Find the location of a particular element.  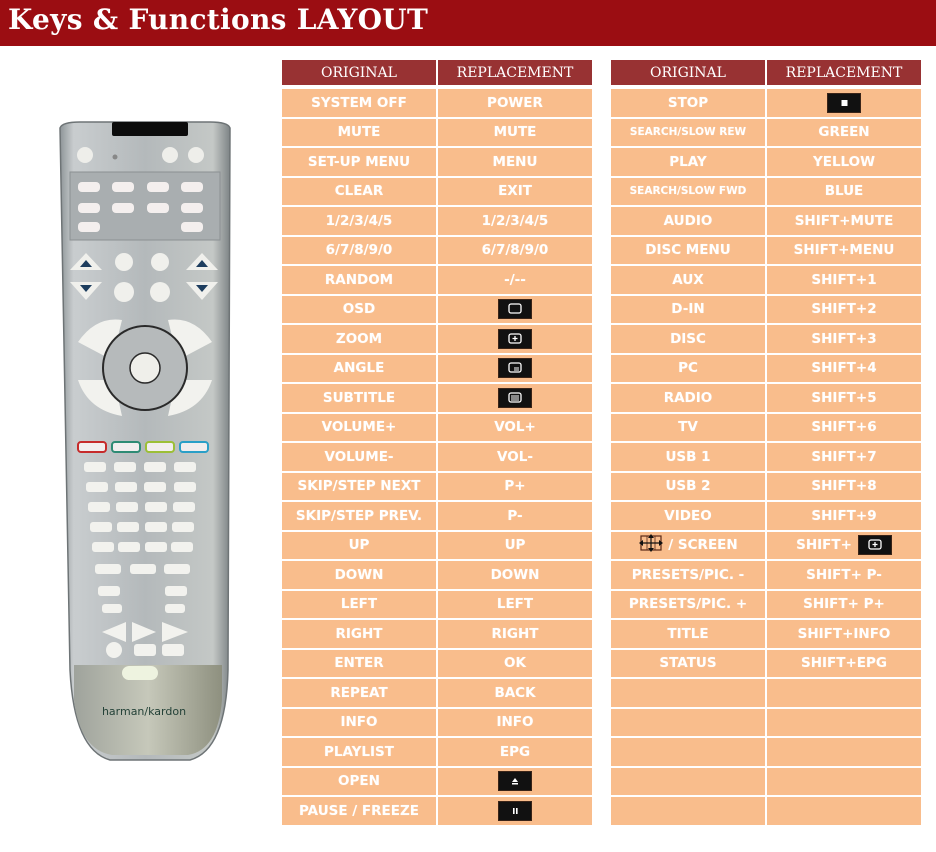

replacement-key-cell: GREEN is located at coordinates (844, 133).